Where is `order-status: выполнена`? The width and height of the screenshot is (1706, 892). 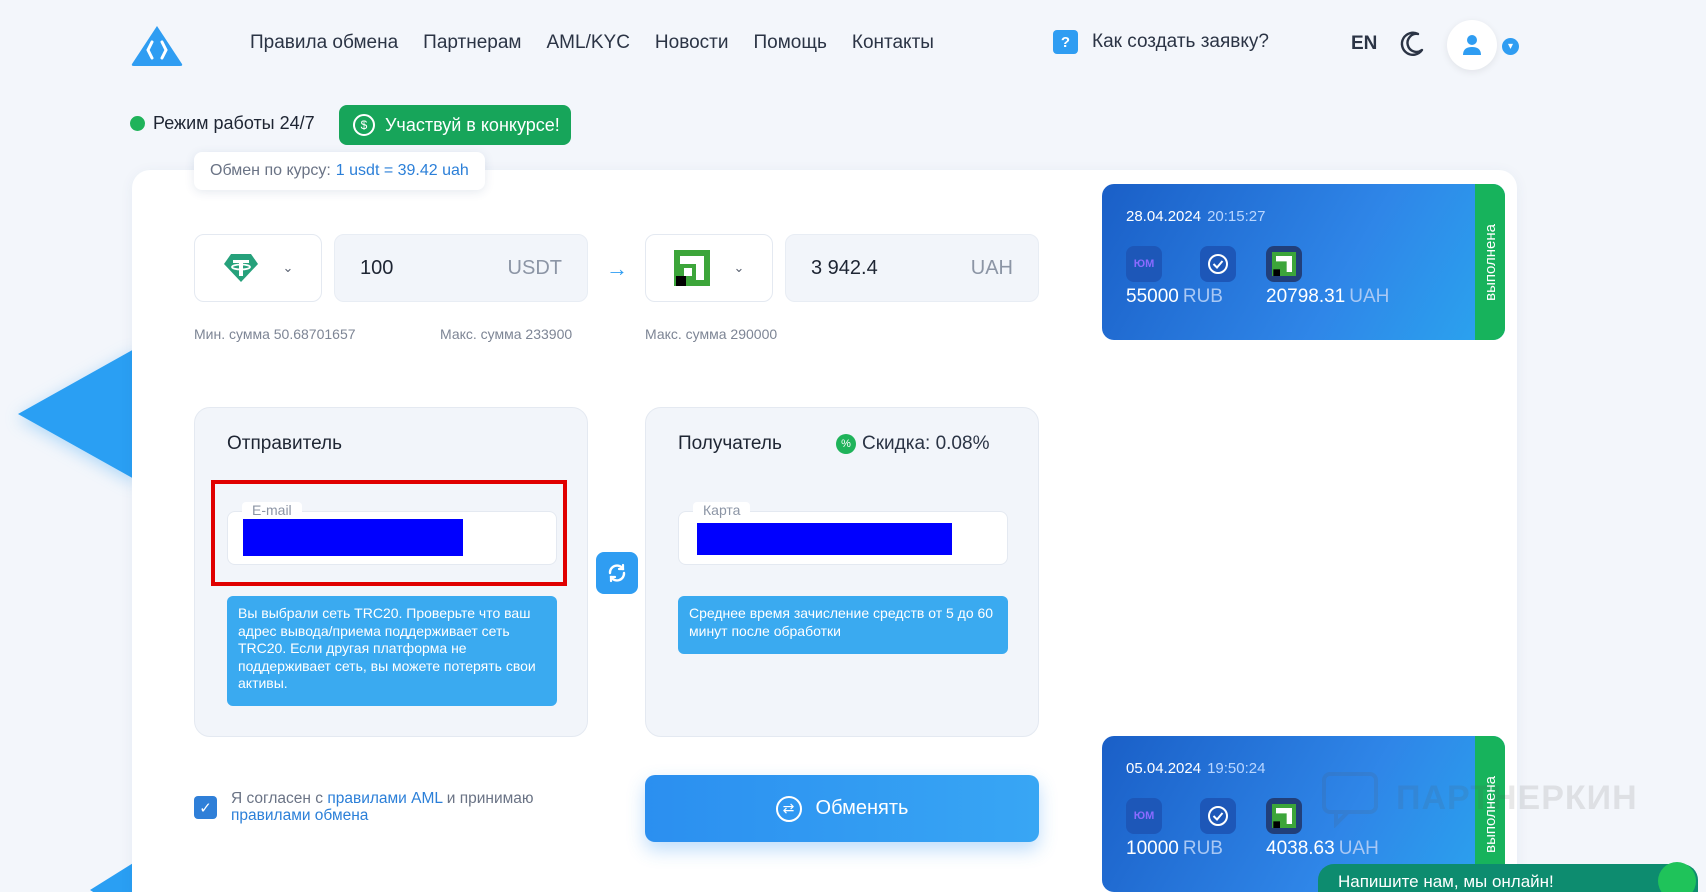 order-status: выполнена is located at coordinates (1490, 262).